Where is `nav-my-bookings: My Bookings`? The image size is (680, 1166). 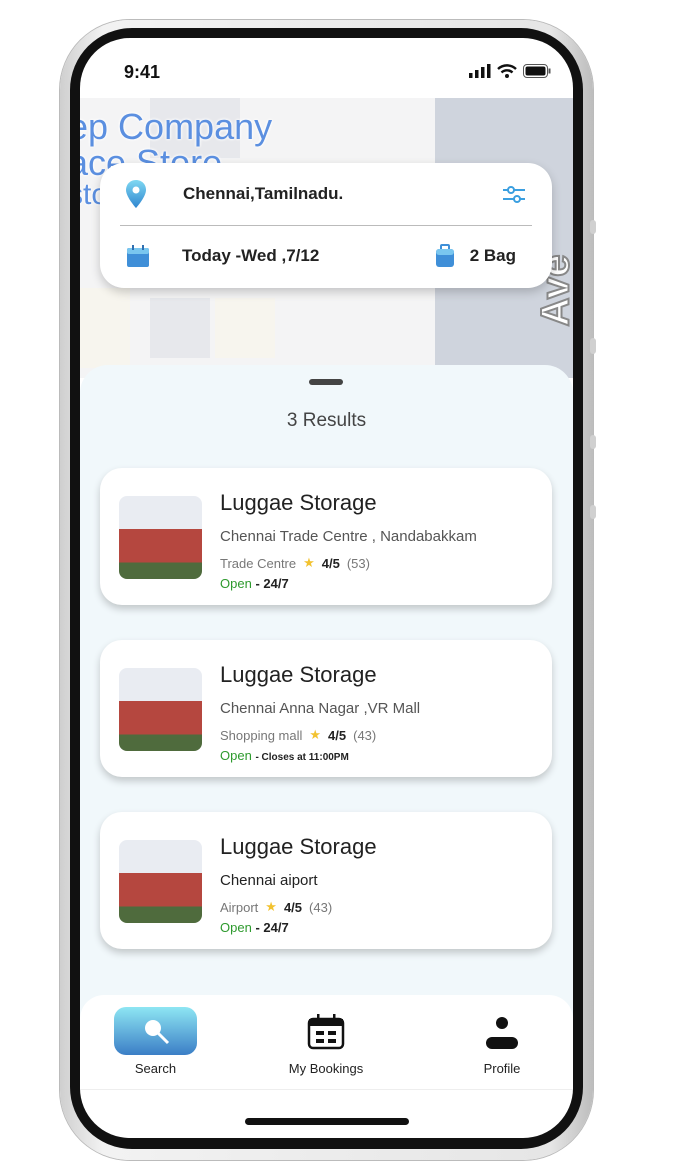 nav-my-bookings: My Bookings is located at coordinates (326, 1041).